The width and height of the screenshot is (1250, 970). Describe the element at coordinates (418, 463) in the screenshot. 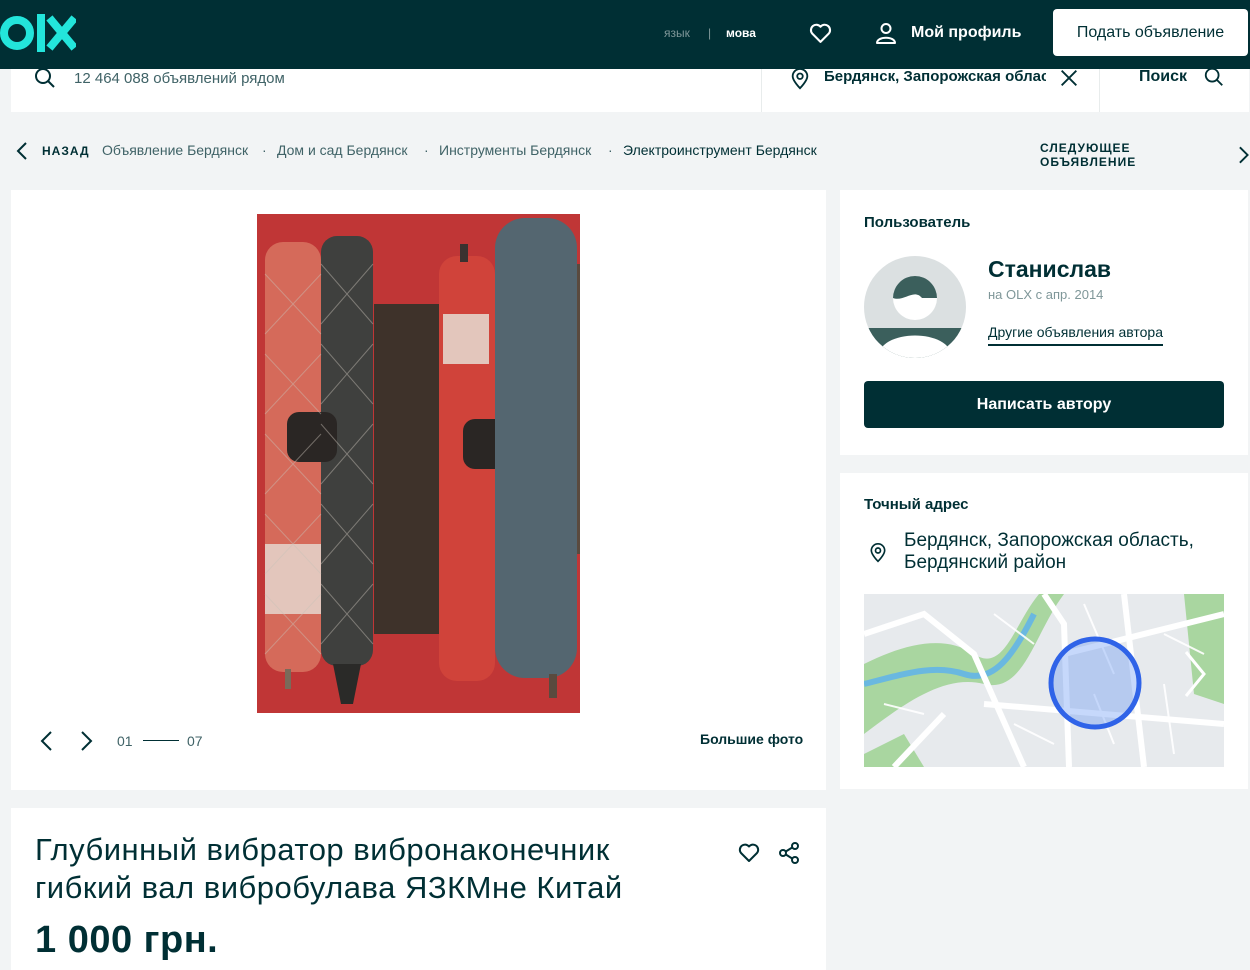

I see `ad-photo` at that location.